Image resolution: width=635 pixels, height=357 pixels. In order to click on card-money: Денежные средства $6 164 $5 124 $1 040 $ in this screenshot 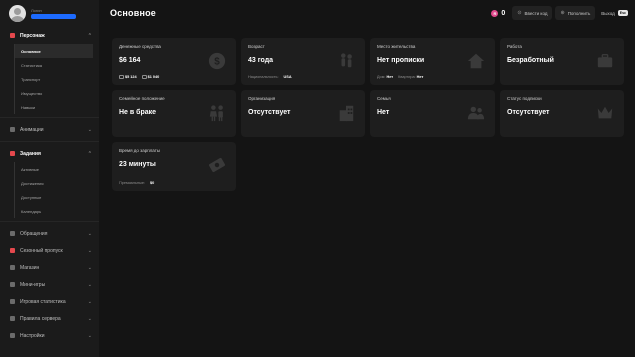, I will do `click(174, 61)`.